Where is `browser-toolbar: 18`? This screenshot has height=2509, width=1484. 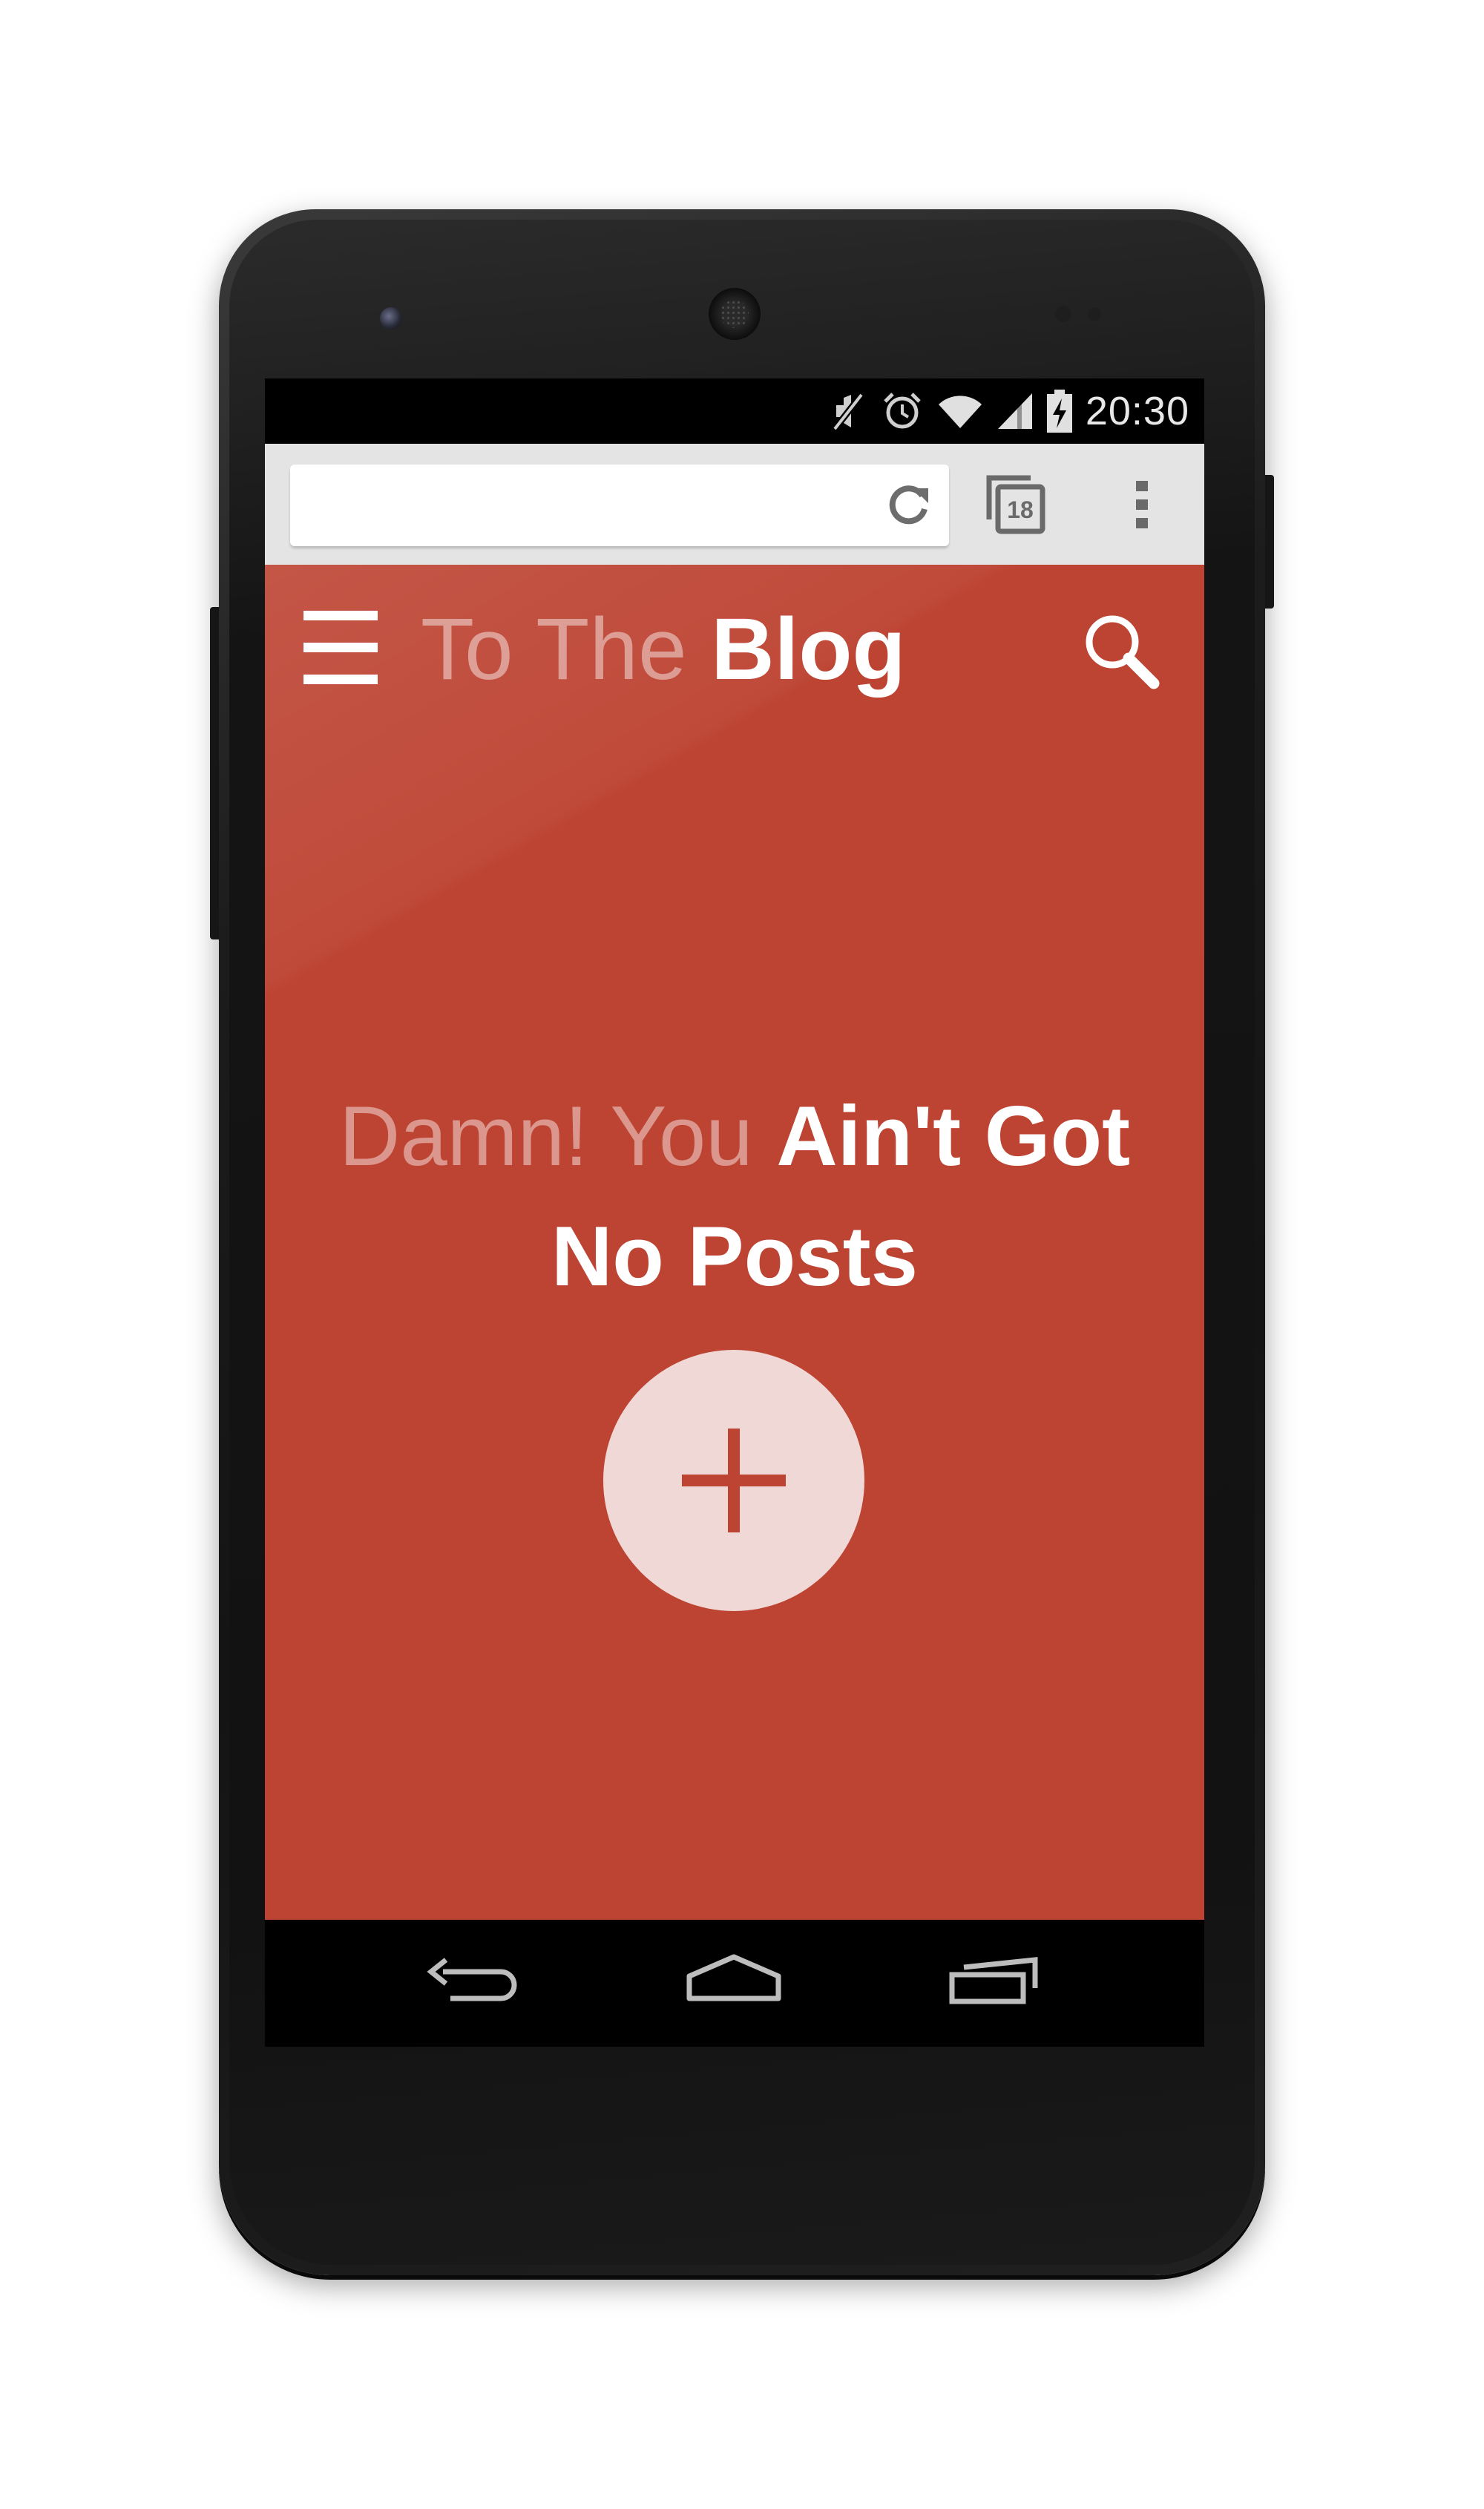
browser-toolbar: 18 is located at coordinates (734, 504).